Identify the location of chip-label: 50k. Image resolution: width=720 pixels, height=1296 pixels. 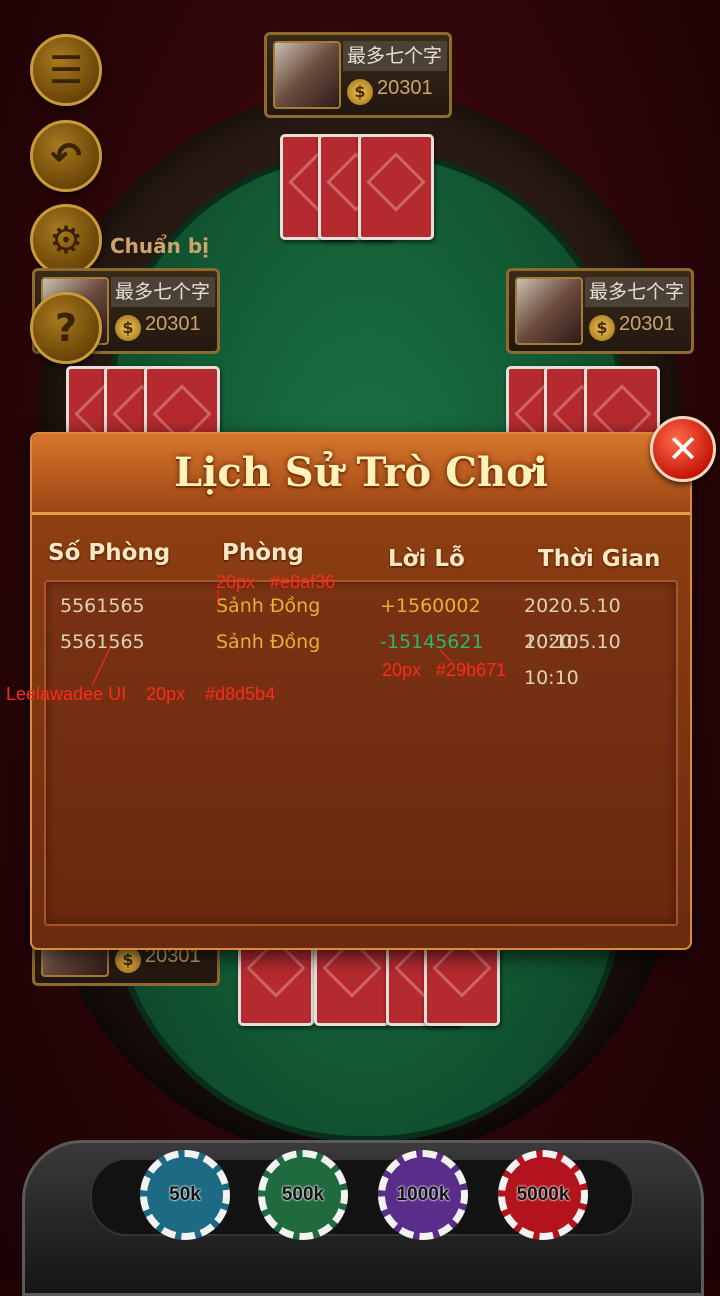
(185, 1195).